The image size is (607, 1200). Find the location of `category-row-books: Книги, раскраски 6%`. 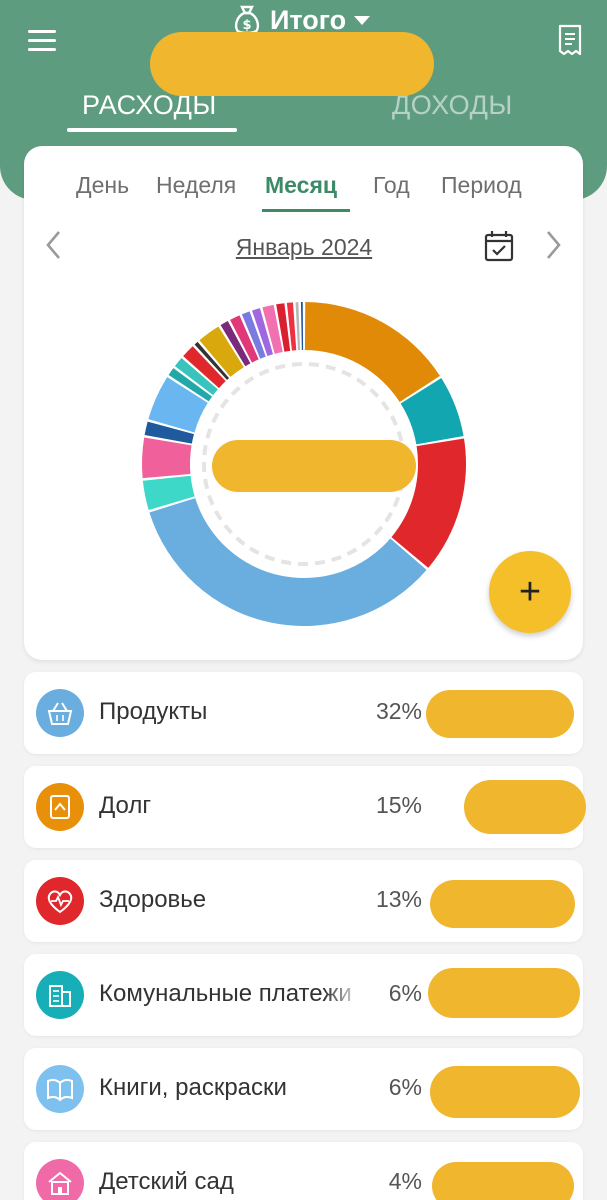

category-row-books: Книги, раскраски 6% is located at coordinates (303, 1089).